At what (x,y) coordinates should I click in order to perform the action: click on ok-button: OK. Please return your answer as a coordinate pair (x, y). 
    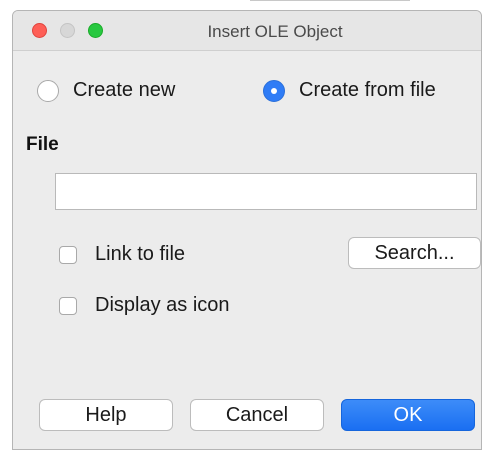
    Looking at the image, I should click on (408, 415).